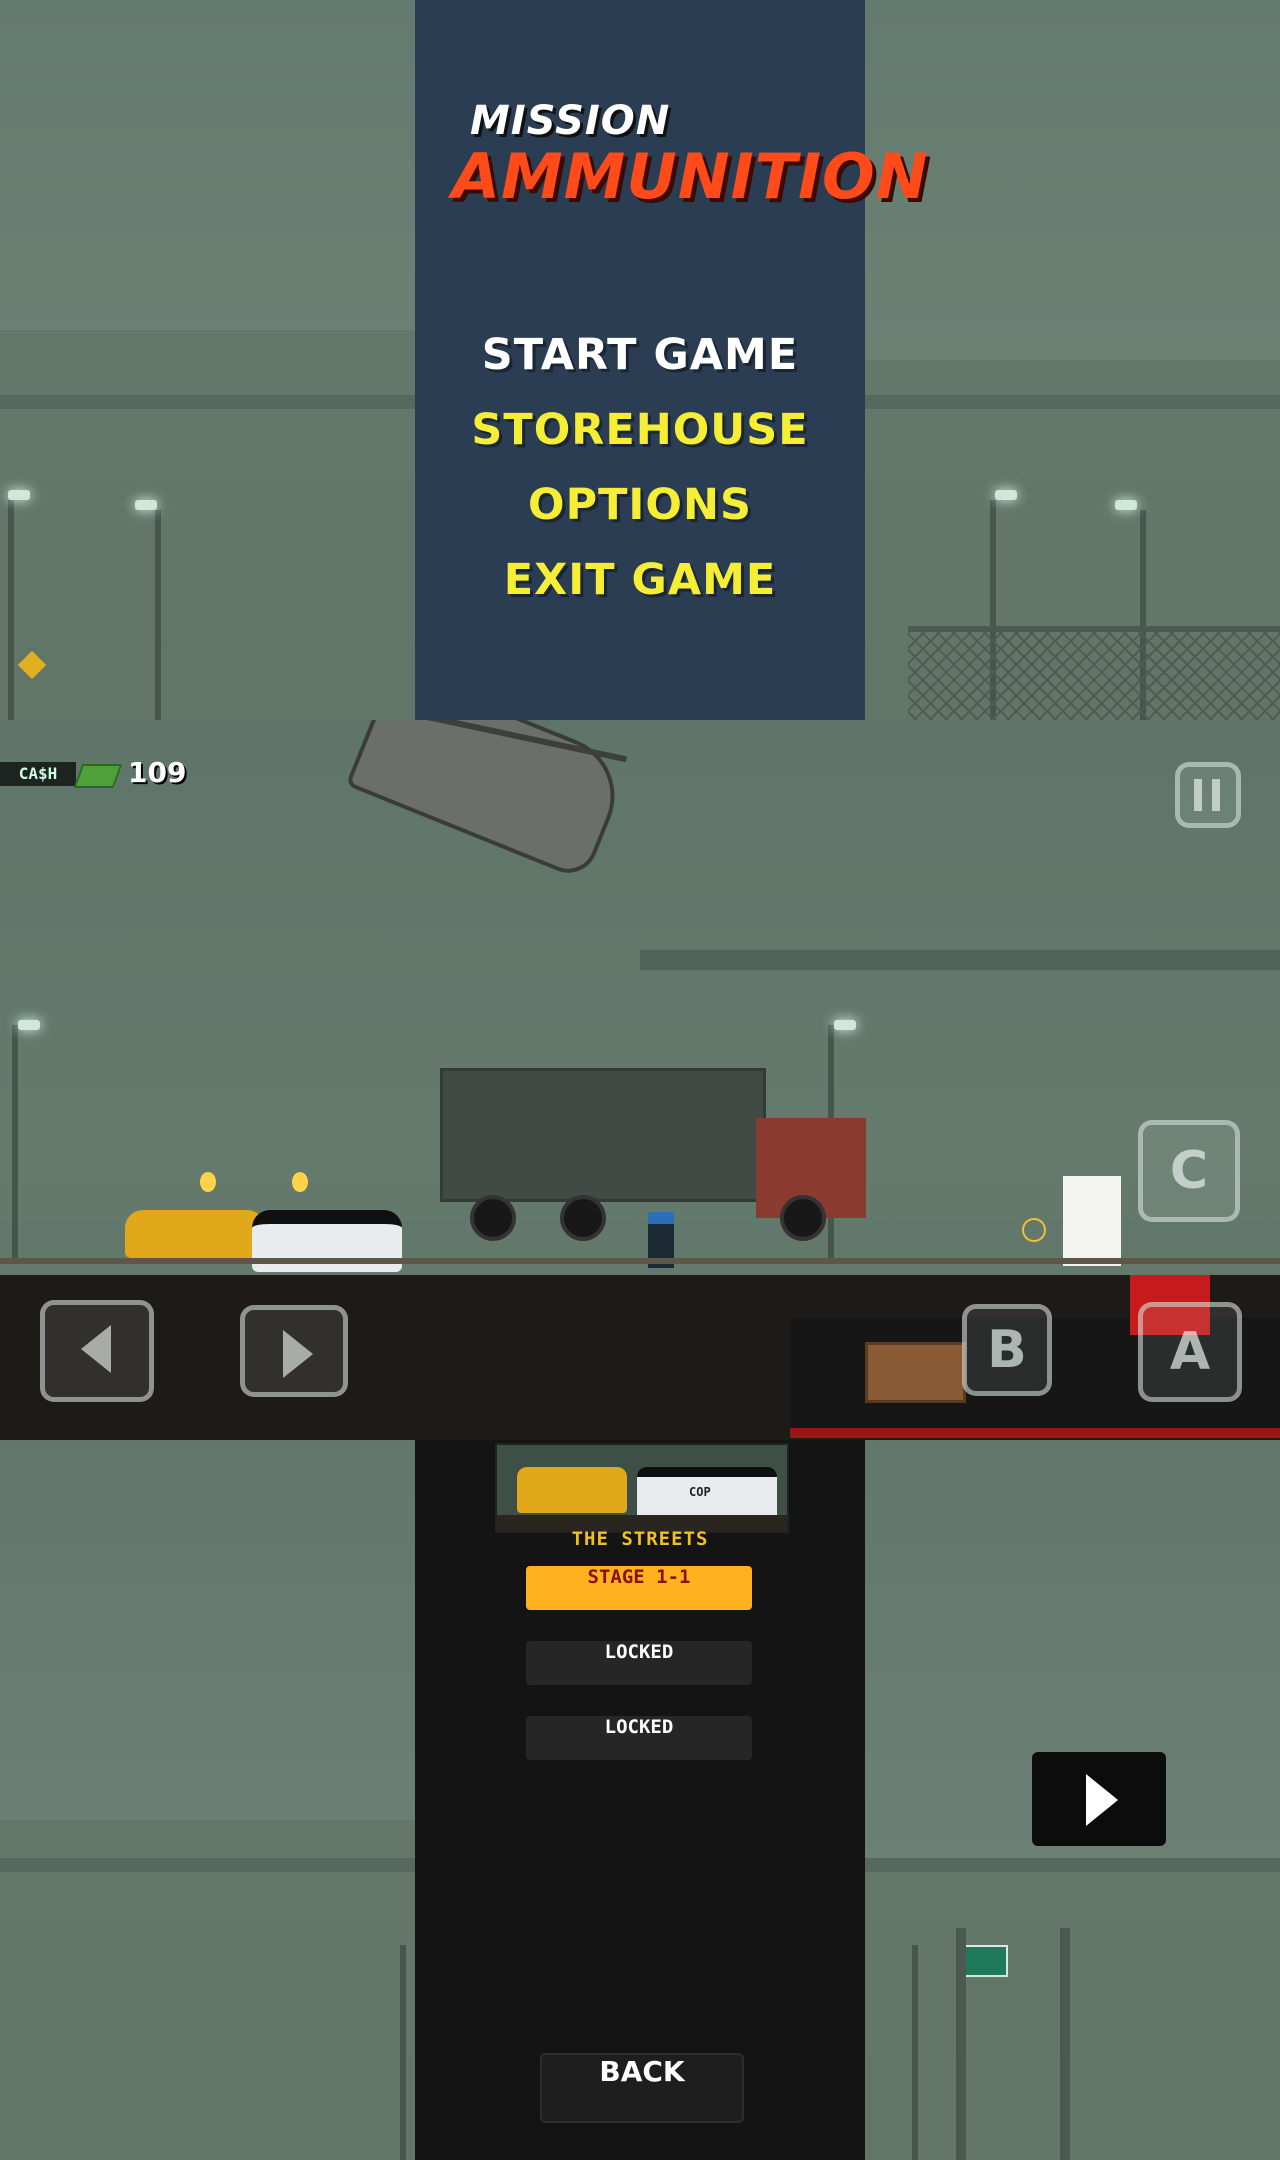  What do you see at coordinates (640, 580) in the screenshot?
I see `menu-exit-game: EXIT GAME` at bounding box center [640, 580].